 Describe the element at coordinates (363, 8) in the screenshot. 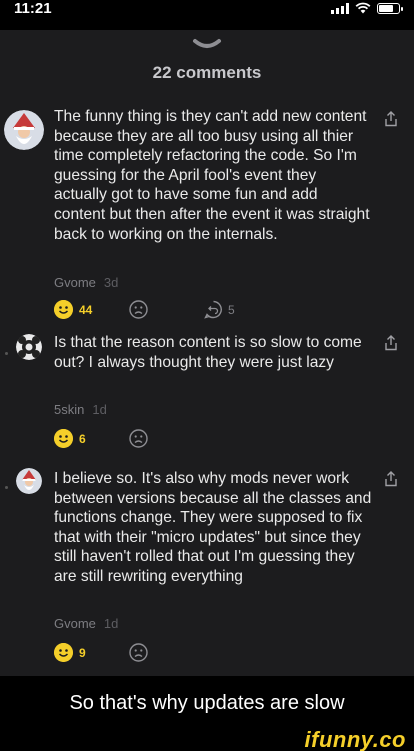

I see `wifi-icon` at that location.